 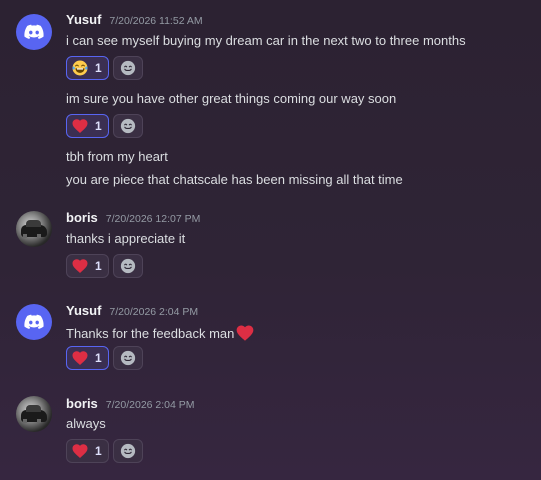 I want to click on message-line: Thanks for the feedback man, so click(x=160, y=333).